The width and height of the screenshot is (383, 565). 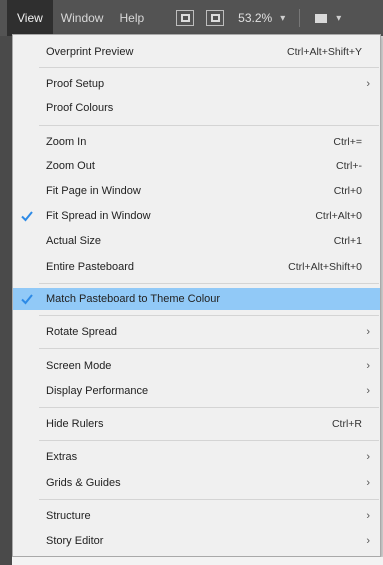 What do you see at coordinates (30, 18) in the screenshot?
I see `menu-view: View` at bounding box center [30, 18].